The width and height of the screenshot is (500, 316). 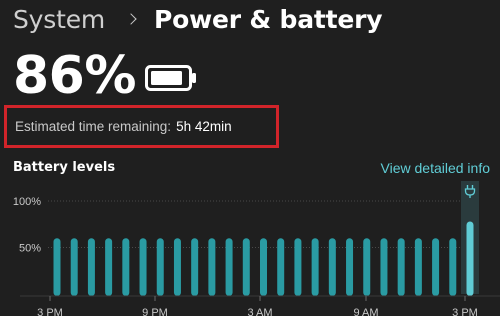 I want to click on page-title: Power & battery, so click(x=268, y=19).